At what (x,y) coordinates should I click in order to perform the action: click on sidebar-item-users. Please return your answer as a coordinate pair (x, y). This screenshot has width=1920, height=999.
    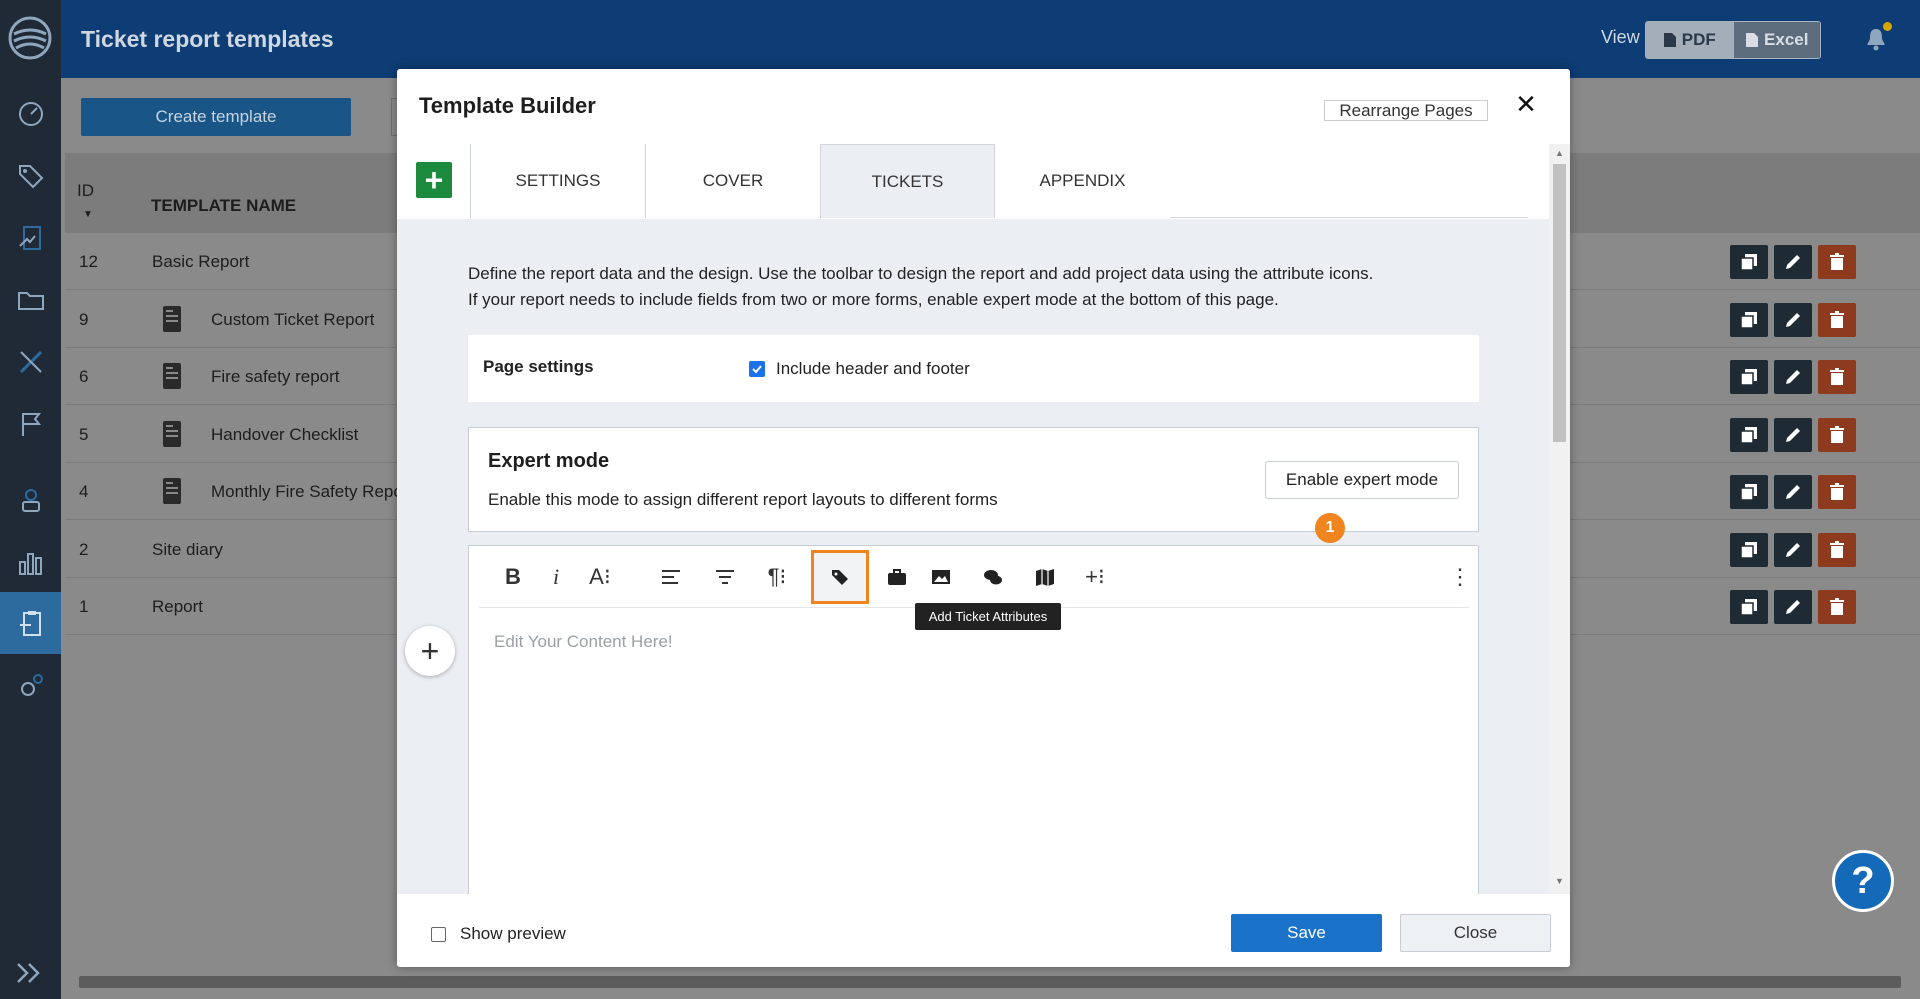
    Looking at the image, I should click on (30, 500).